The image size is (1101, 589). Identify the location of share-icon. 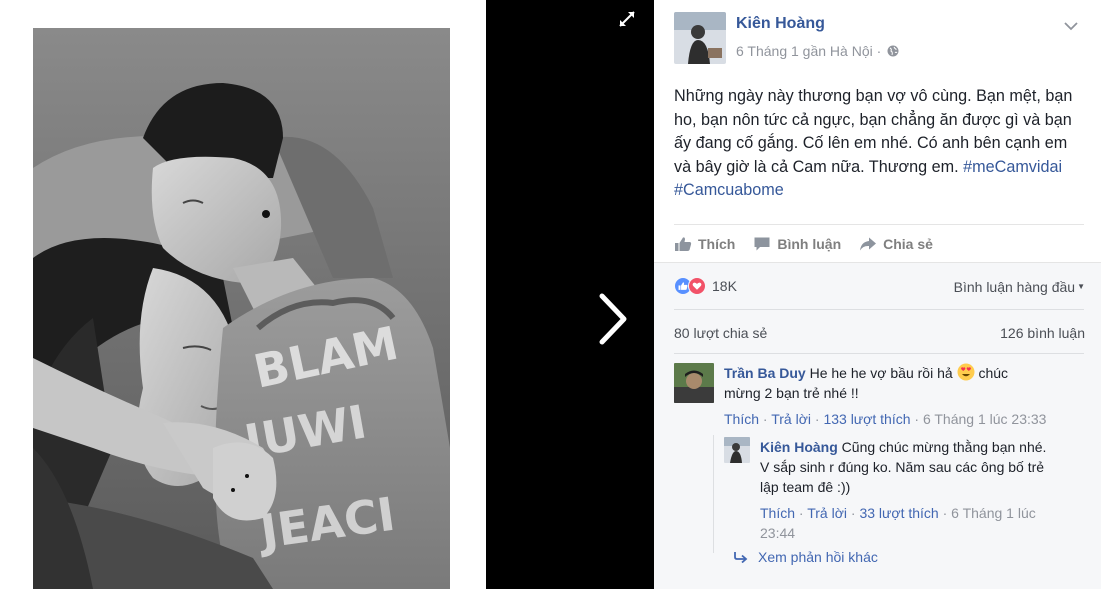
(868, 244).